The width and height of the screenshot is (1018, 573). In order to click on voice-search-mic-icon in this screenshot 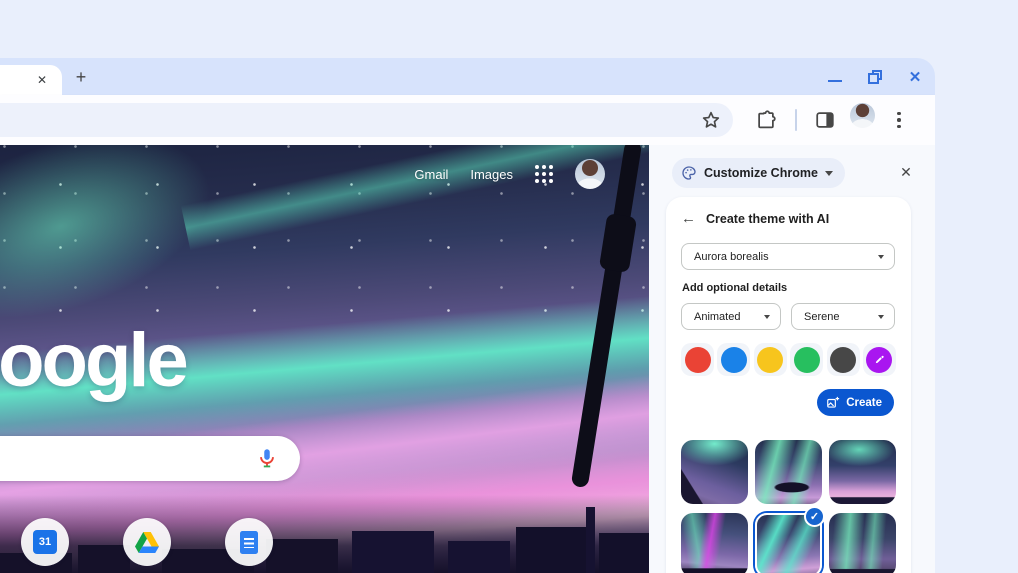, I will do `click(267, 458)`.